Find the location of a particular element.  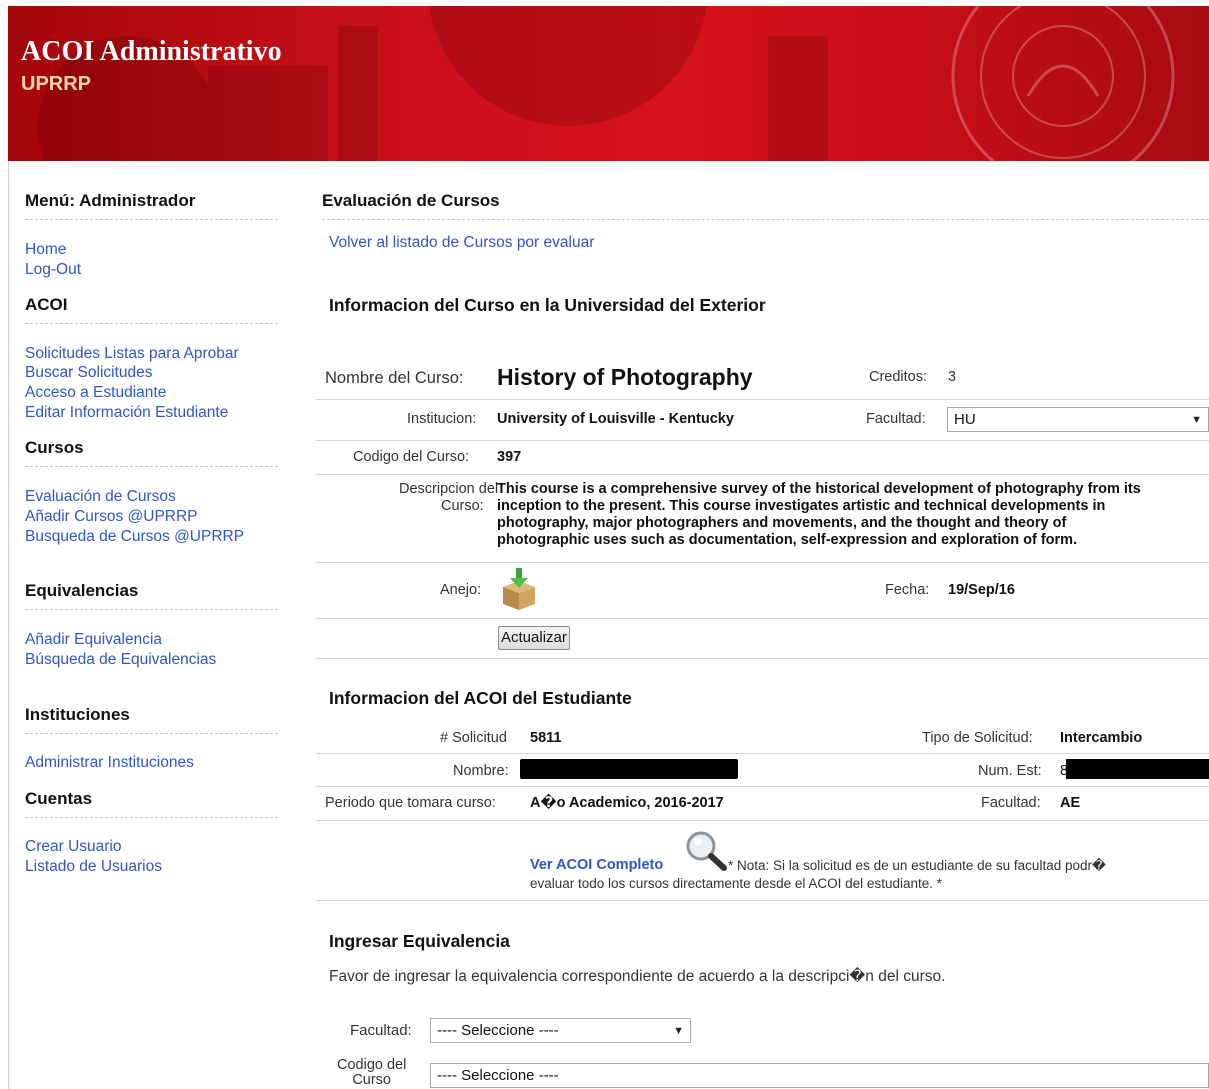

sidebar-link-anadir-equivalencia: Añadir Equivalencia is located at coordinates (93, 640).